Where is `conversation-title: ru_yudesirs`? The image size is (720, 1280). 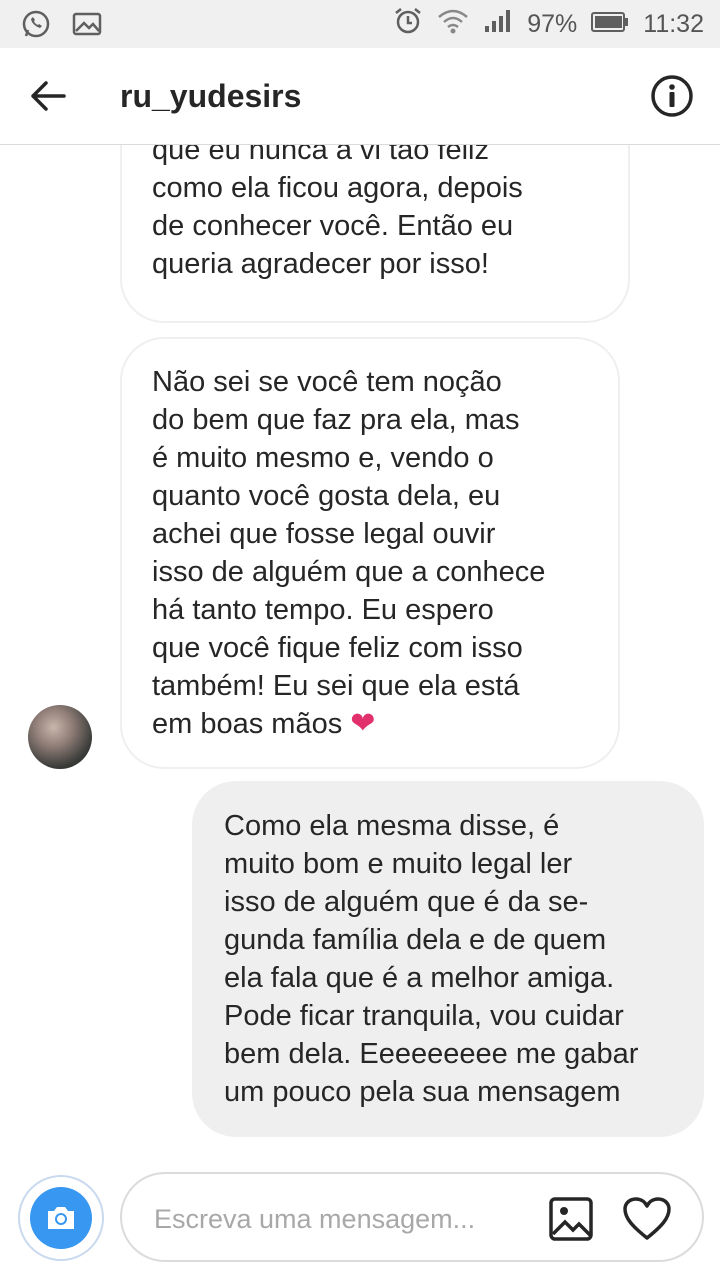 conversation-title: ru_yudesirs is located at coordinates (210, 96).